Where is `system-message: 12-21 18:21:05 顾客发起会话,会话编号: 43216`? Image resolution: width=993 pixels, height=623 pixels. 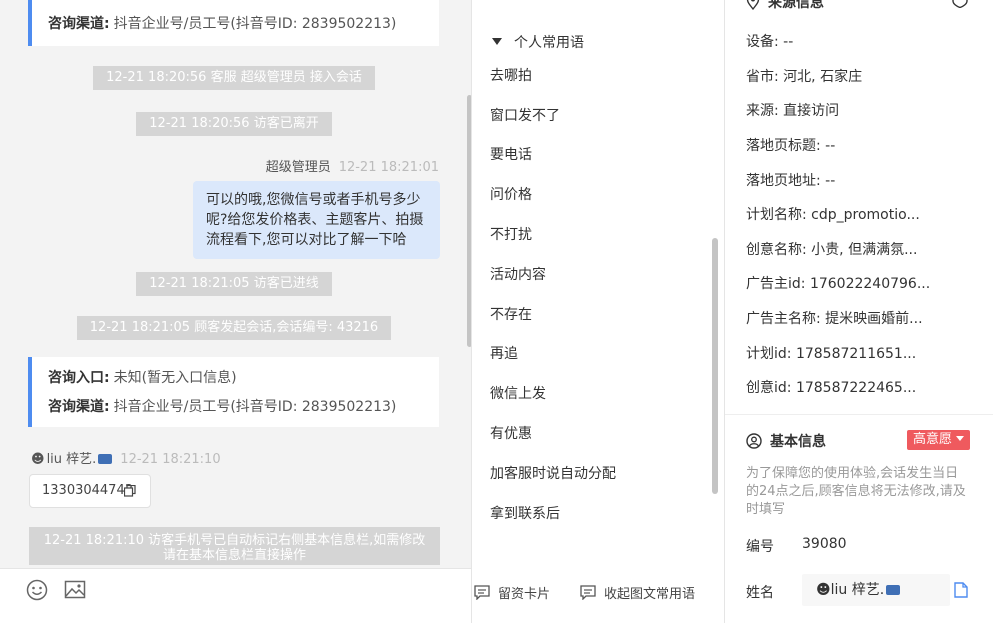
system-message: 12-21 18:21:05 顾客发起会话,会话编号: 43216 is located at coordinates (234, 328).